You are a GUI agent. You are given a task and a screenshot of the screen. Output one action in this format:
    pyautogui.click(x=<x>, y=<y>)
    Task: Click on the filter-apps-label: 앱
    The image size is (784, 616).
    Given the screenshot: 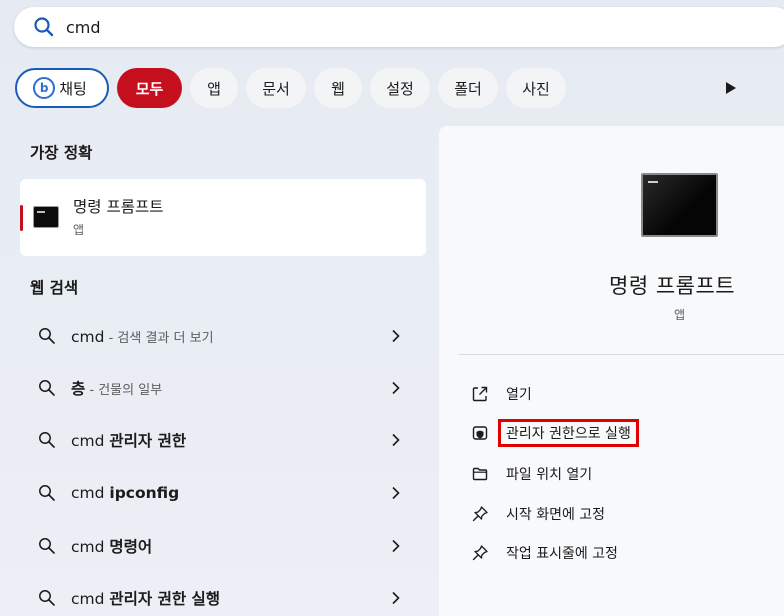 What is the action you would take?
    pyautogui.click(x=214, y=88)
    